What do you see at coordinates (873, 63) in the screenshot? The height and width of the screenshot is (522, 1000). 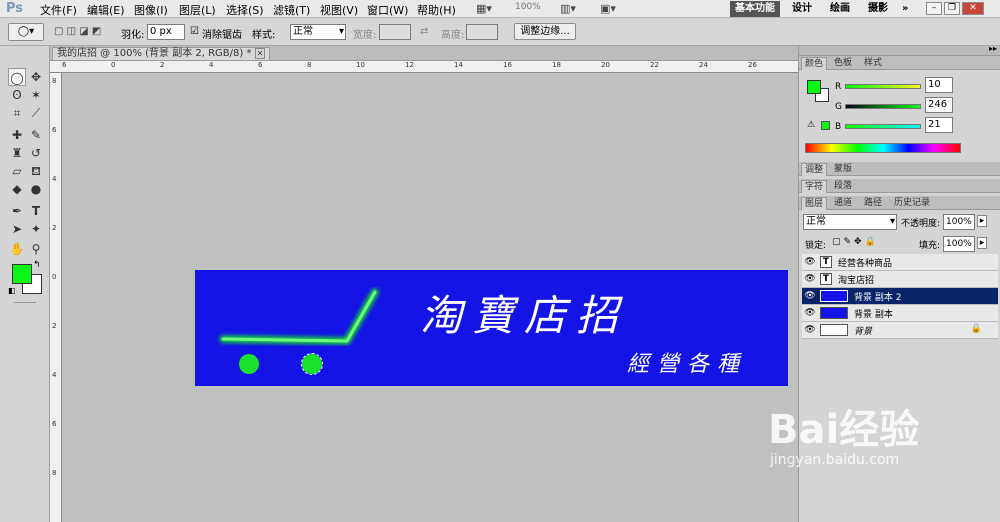 I see `tab-styles: 样式` at bounding box center [873, 63].